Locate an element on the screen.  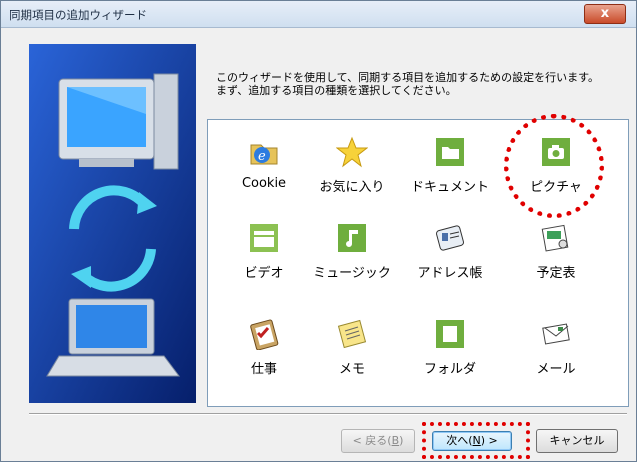
window-title: 同期項目の追加ウィザード is located at coordinates (78, 15).